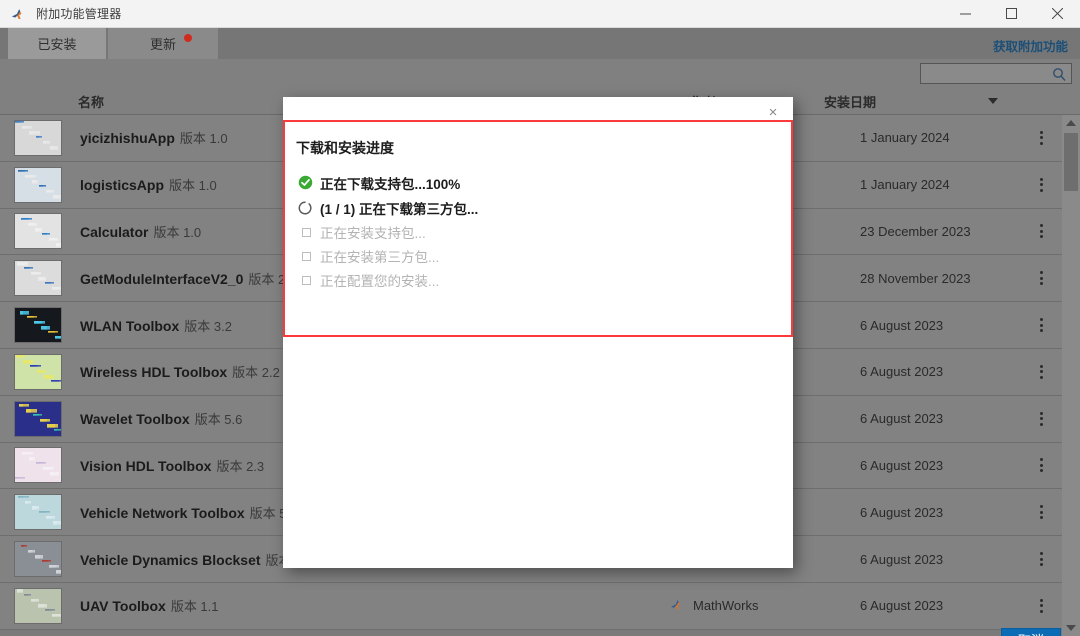 The image size is (1080, 636). What do you see at coordinates (208, 326) in the screenshot?
I see `addon-version: 版本 3.2` at bounding box center [208, 326].